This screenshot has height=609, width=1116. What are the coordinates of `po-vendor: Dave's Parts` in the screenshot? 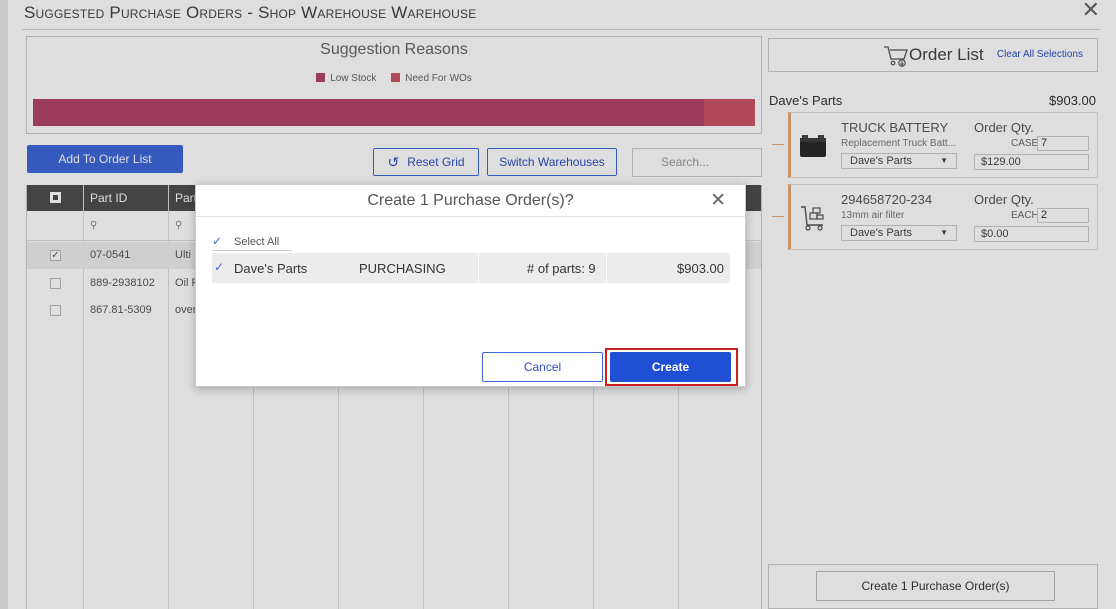 It's located at (271, 268).